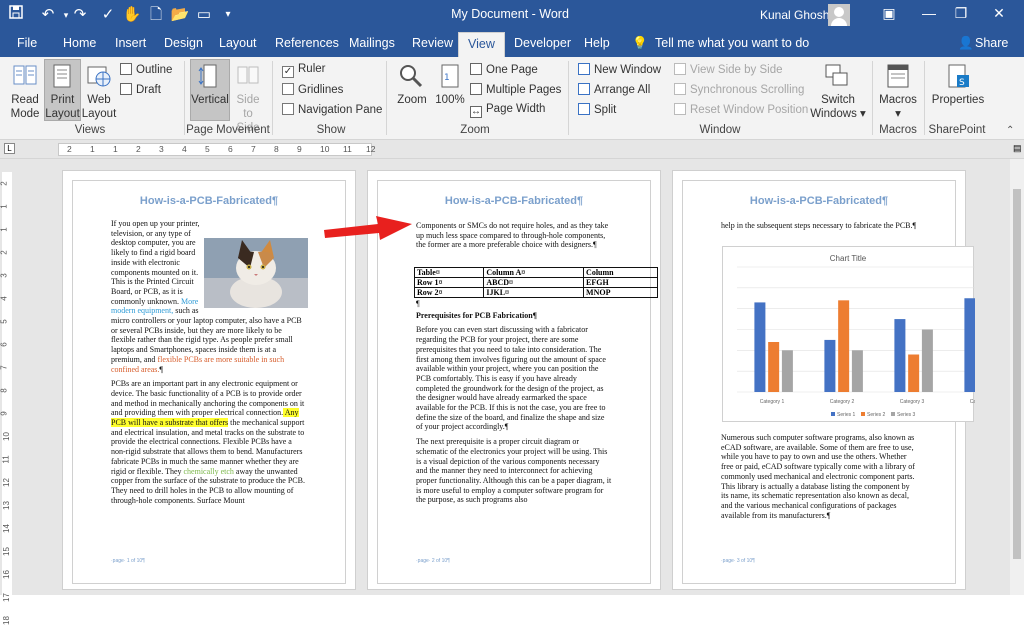 This screenshot has width=1024, height=625. I want to click on ruler-checkbox: ✓ Ruler, so click(303, 70).